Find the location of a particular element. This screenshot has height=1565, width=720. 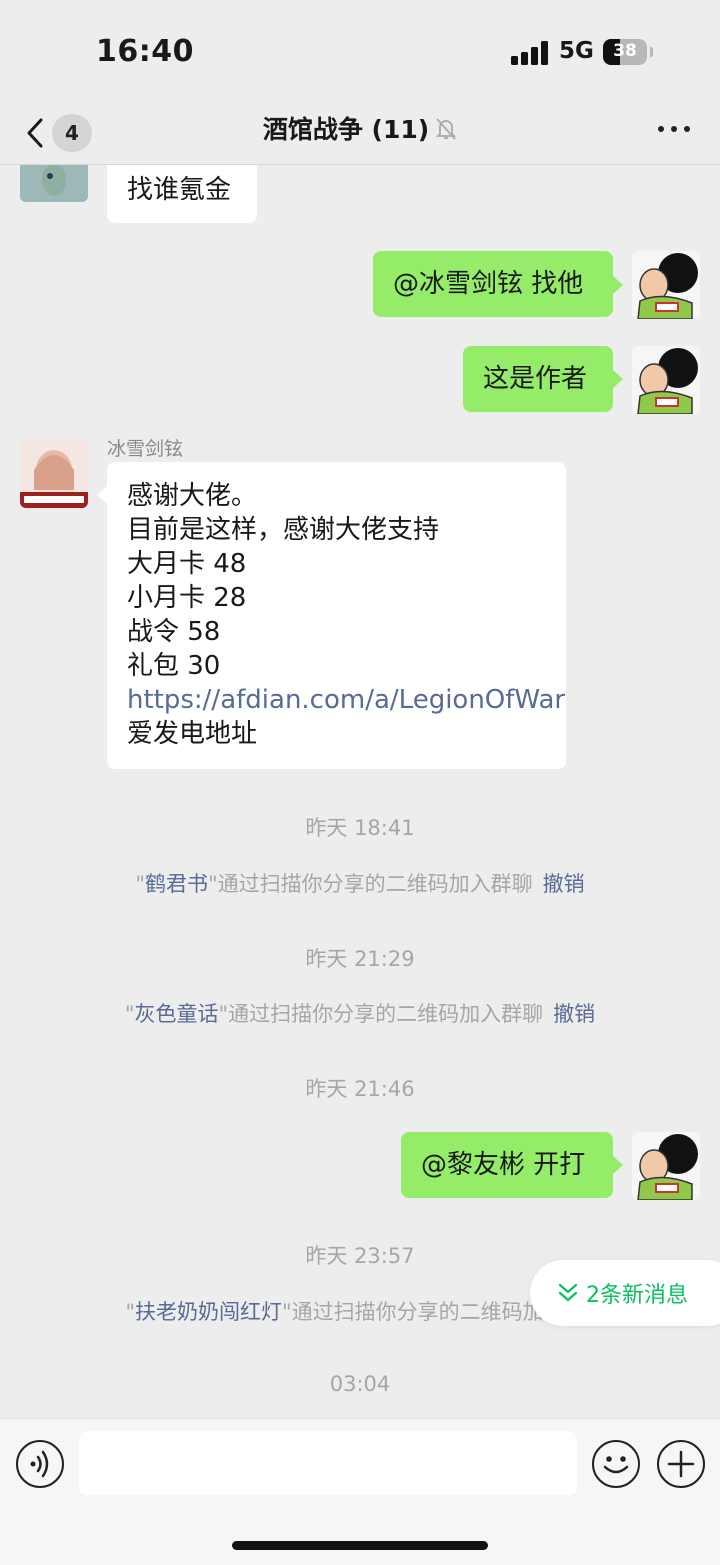

message-line: 目前是这样，感谢大佬支持 is located at coordinates (283, 530).